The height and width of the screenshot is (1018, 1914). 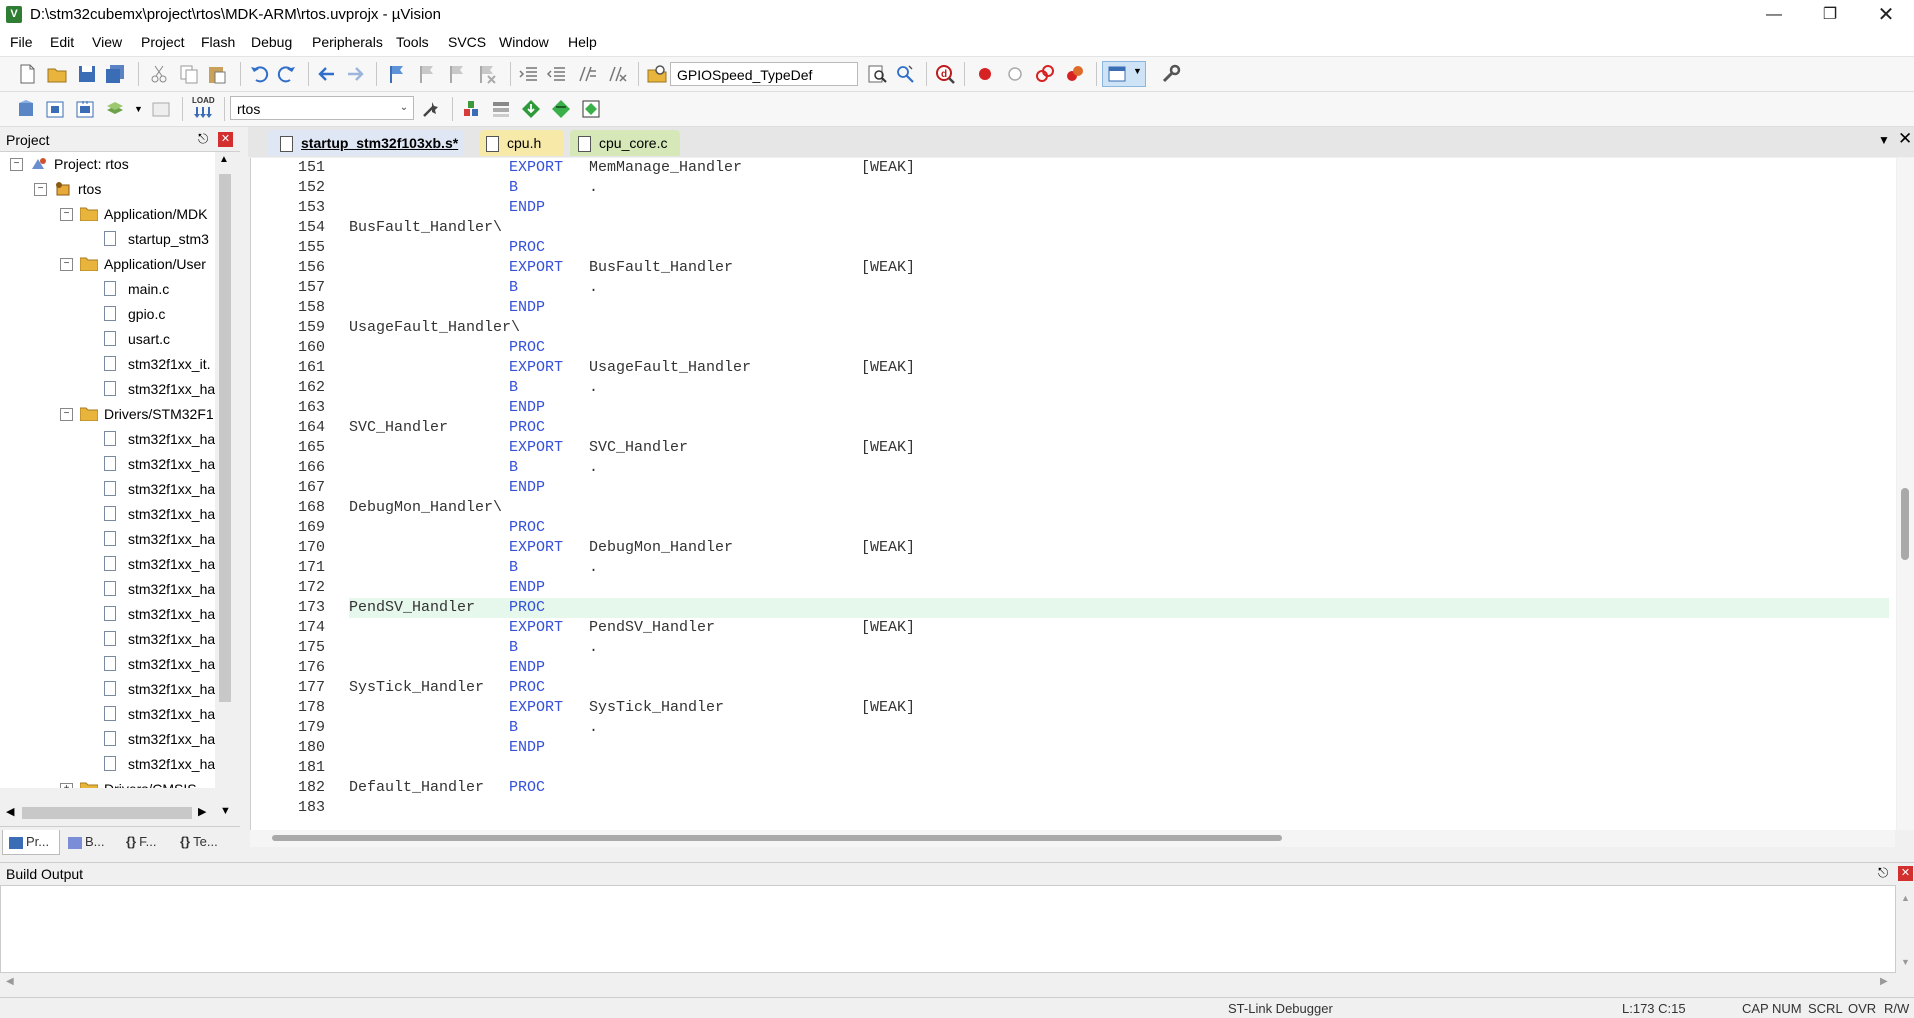 What do you see at coordinates (591, 109) in the screenshot?
I see `manage-rte-icon` at bounding box center [591, 109].